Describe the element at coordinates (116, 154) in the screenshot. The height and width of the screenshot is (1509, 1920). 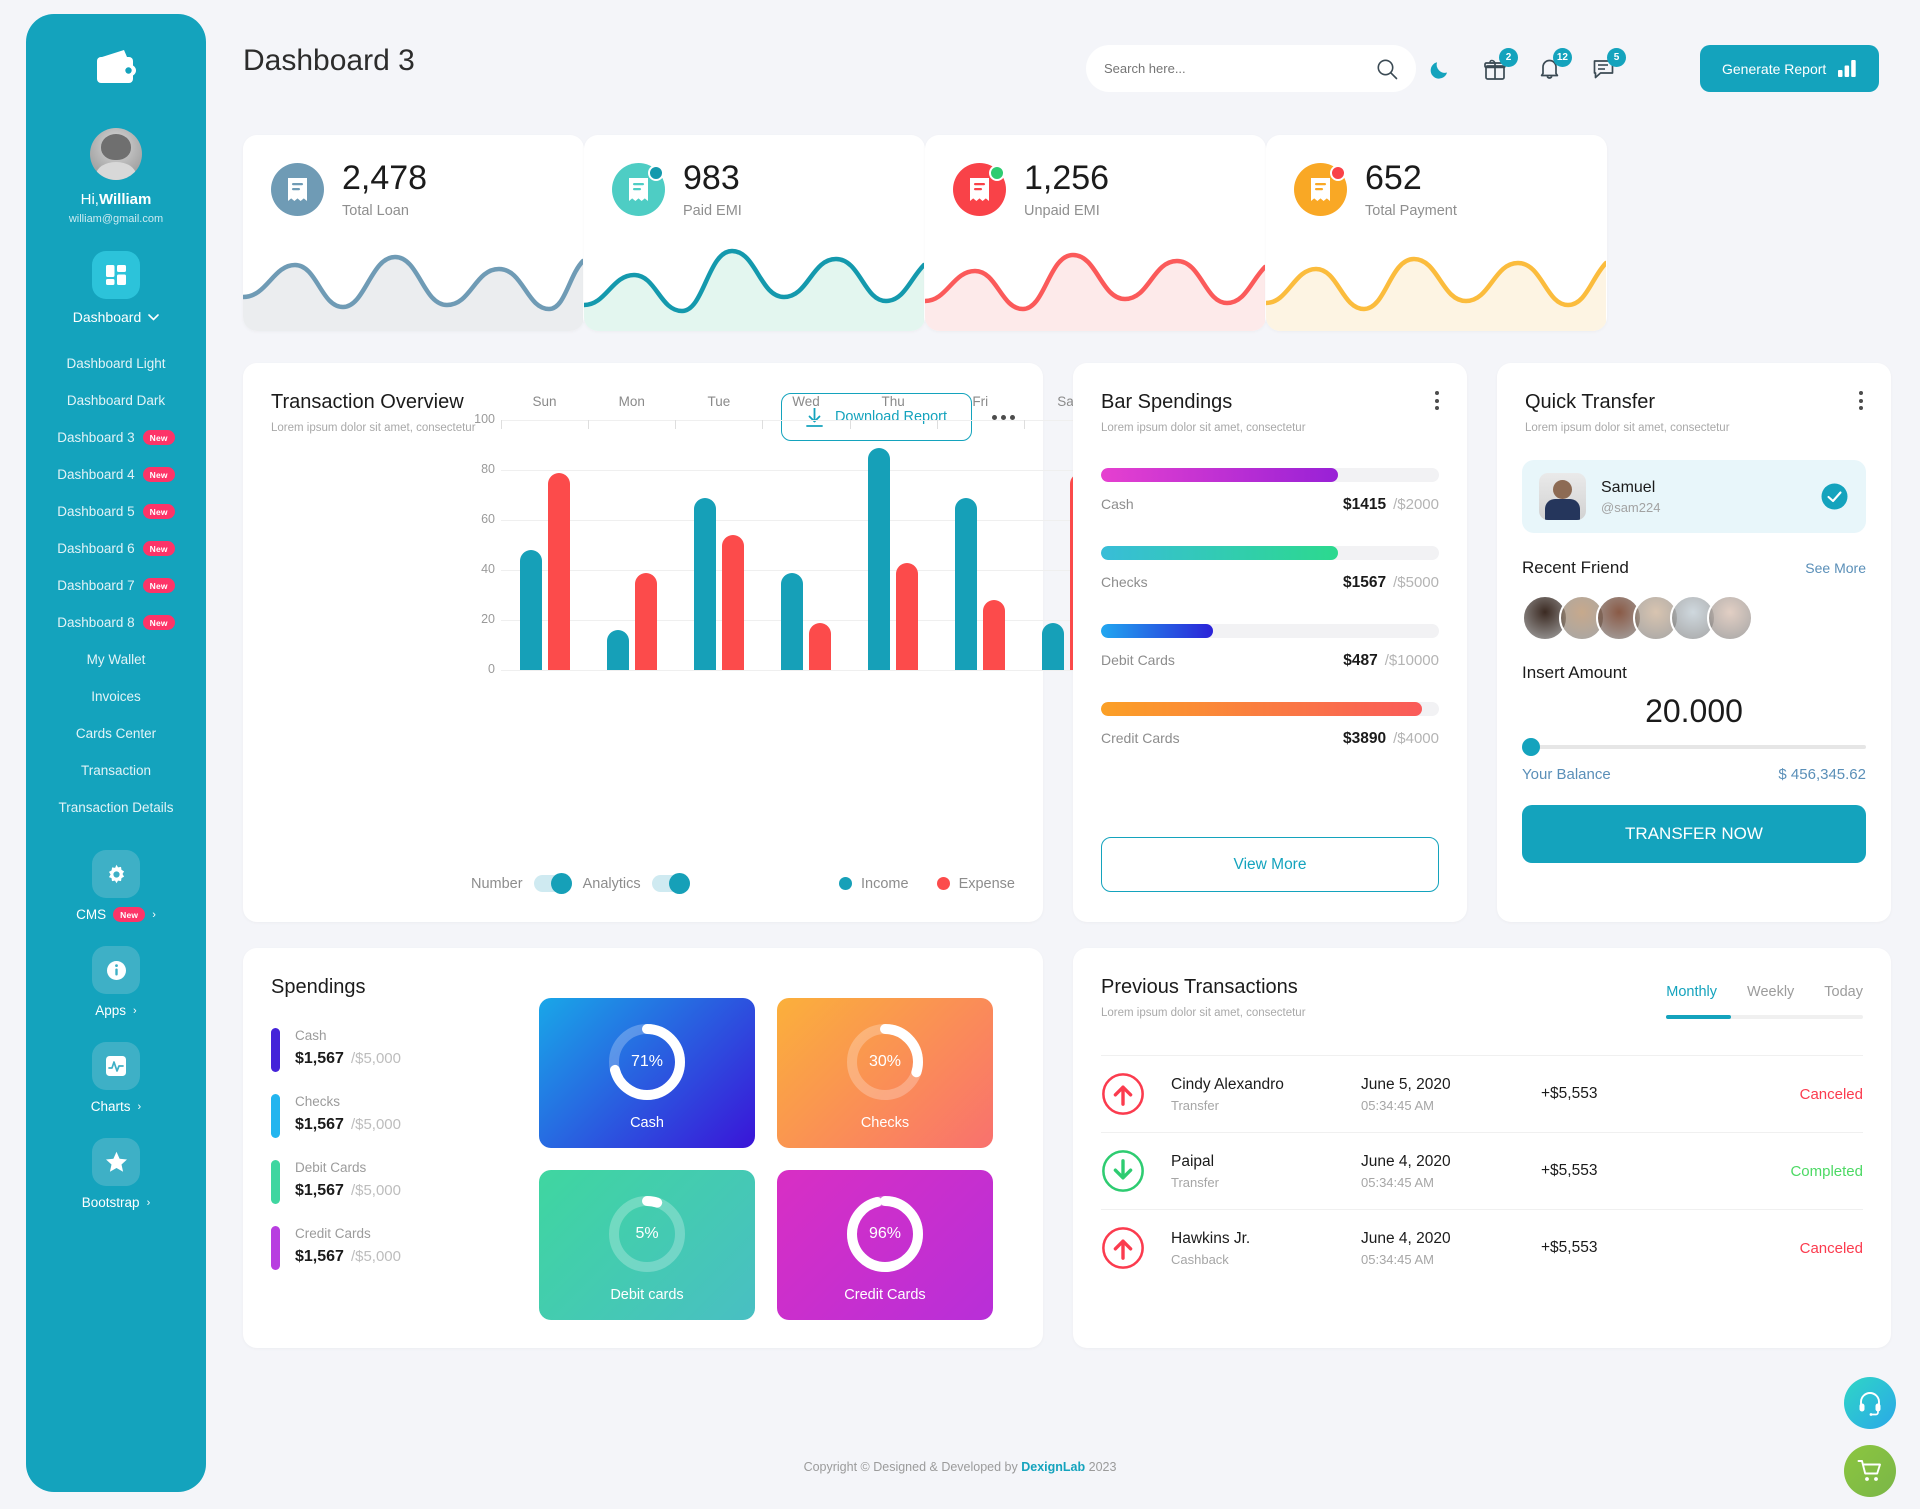
I see `avatar` at that location.